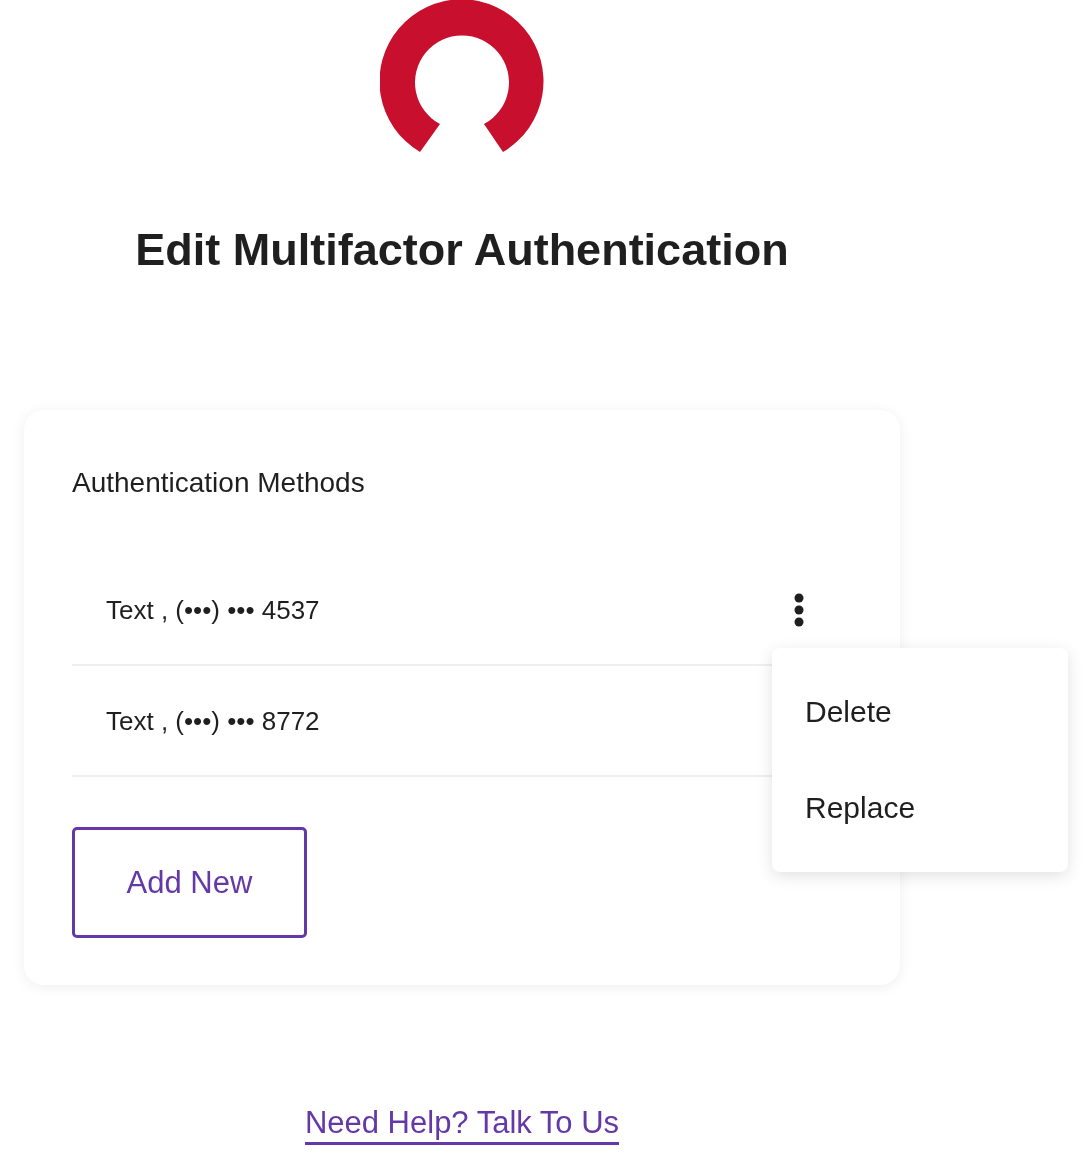 This screenshot has width=1092, height=1156. I want to click on add-new-button: Add New, so click(189, 882).